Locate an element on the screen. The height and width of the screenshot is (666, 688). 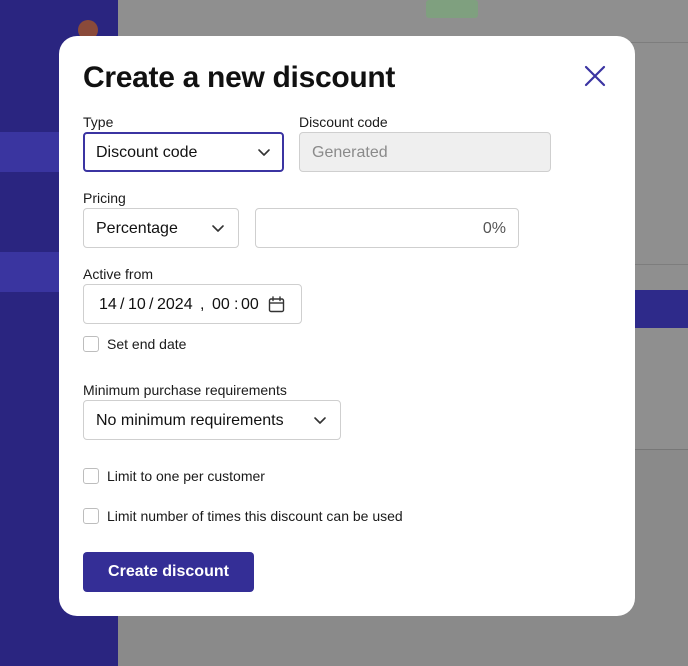
limit-one-per-customer-checkbox is located at coordinates (91, 476).